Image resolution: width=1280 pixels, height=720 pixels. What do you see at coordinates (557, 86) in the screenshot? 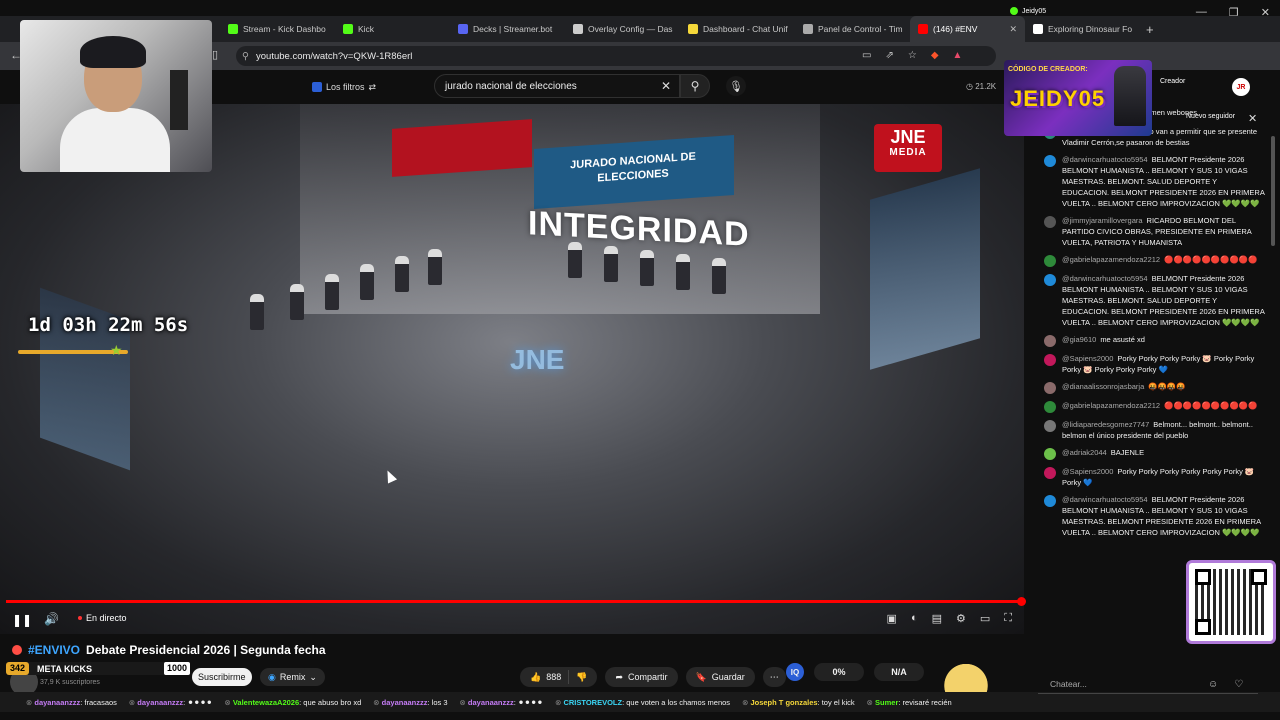
I see `search-input: jurado nacional de elecciones ✕` at bounding box center [557, 86].